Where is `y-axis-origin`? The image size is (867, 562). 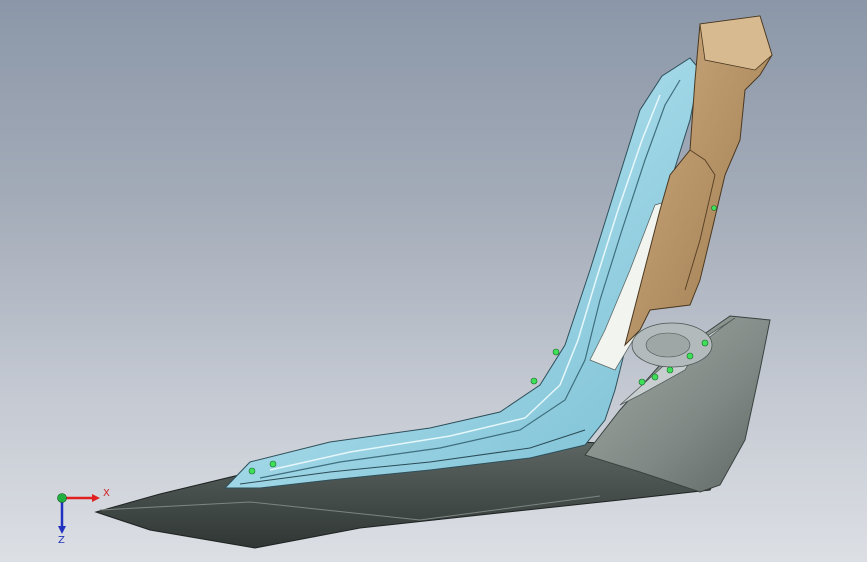
y-axis-origin is located at coordinates (62, 498).